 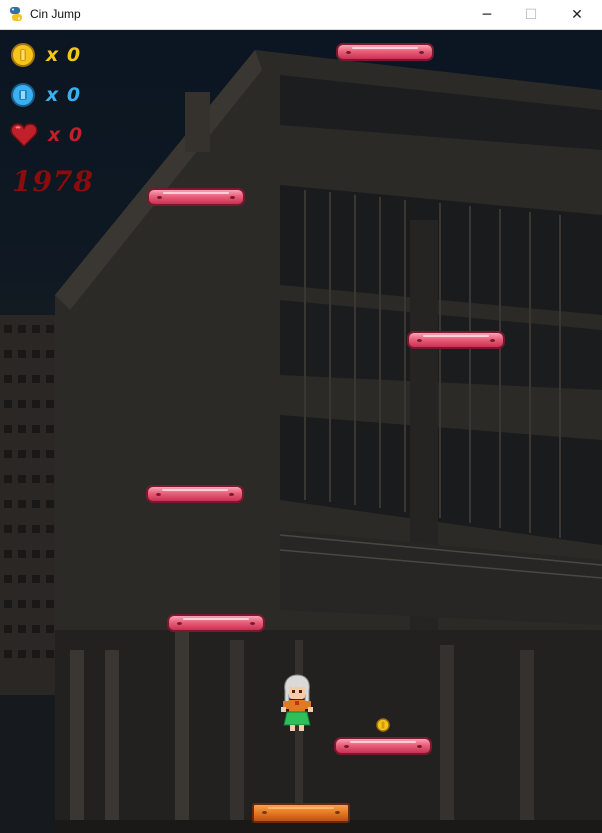 I want to click on hud-coins: x 0, so click(x=45, y=55).